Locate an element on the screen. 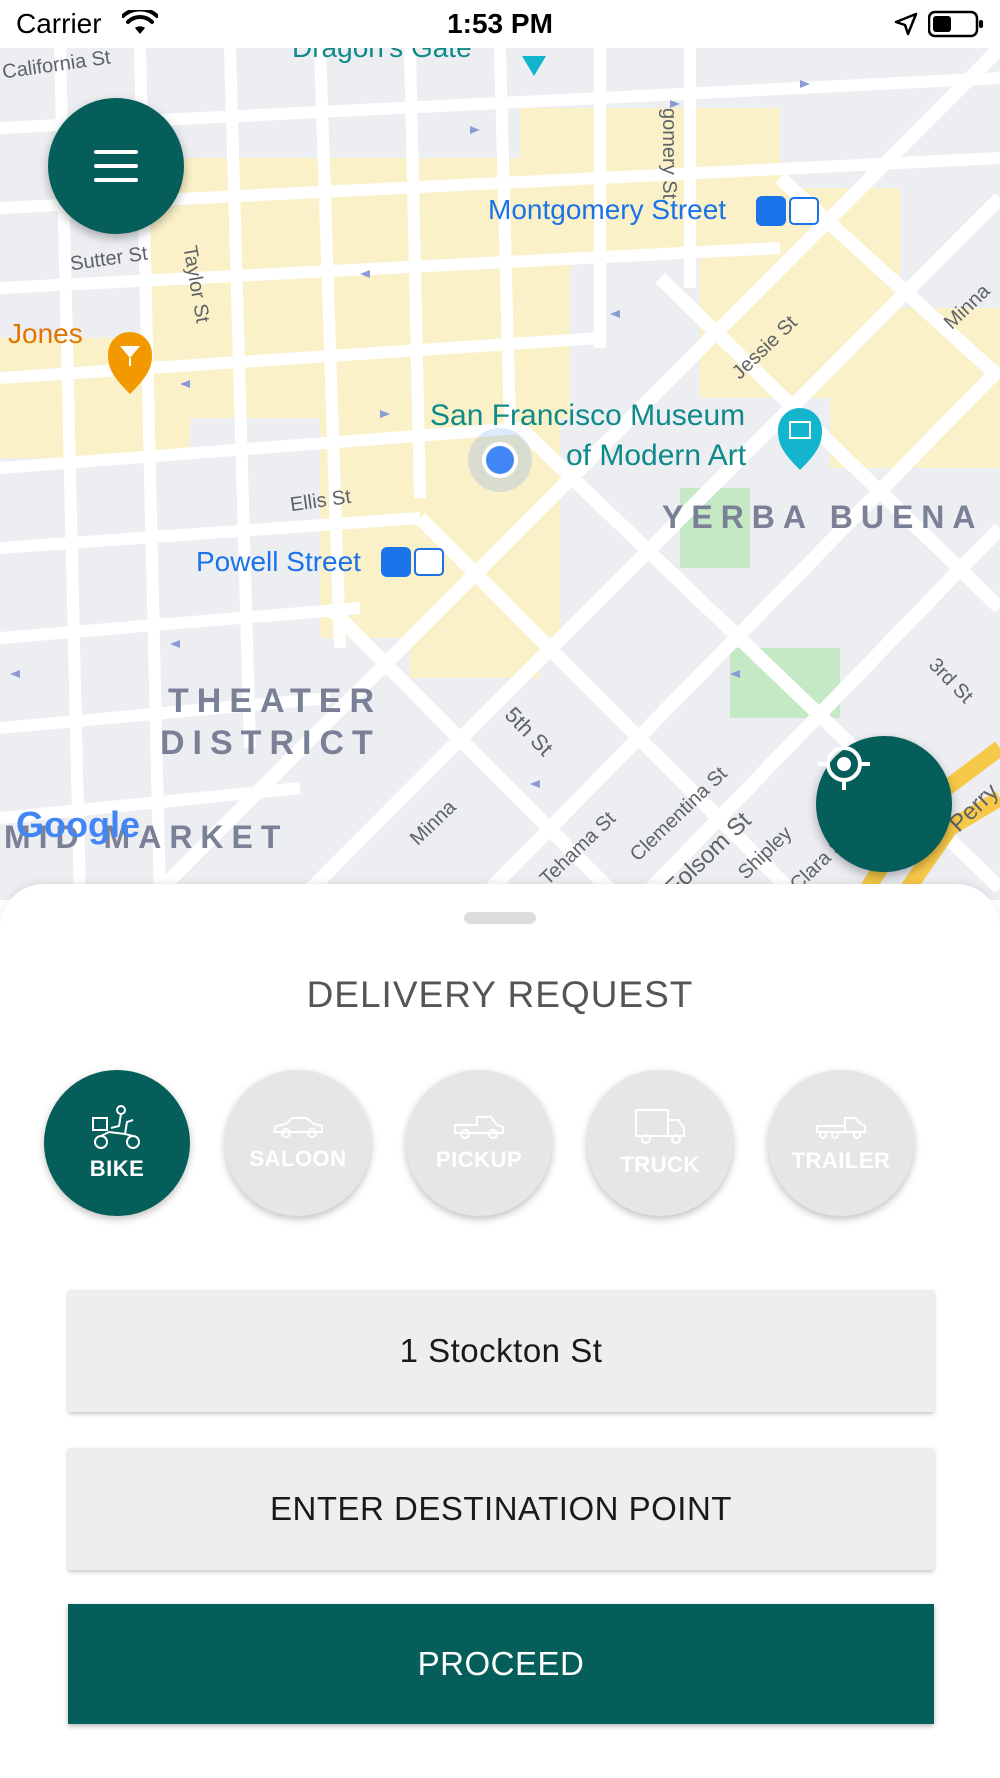  map-label-yerba-buena: YERBA BUENA is located at coordinates (823, 517).